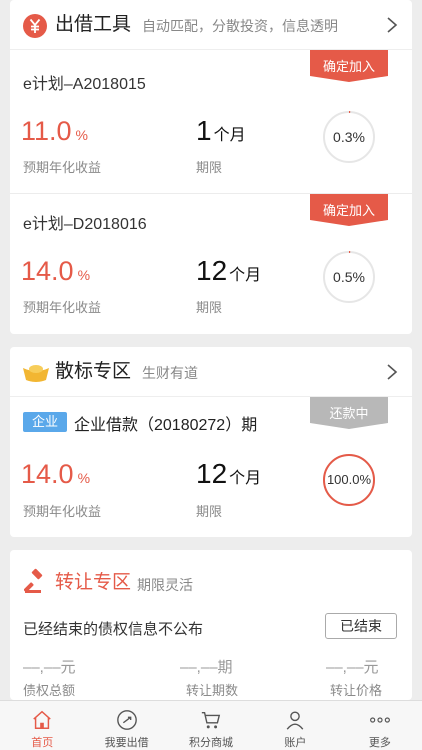 The width and height of the screenshot is (422, 750). I want to click on repaying-ribbon: 还款中, so click(349, 413).